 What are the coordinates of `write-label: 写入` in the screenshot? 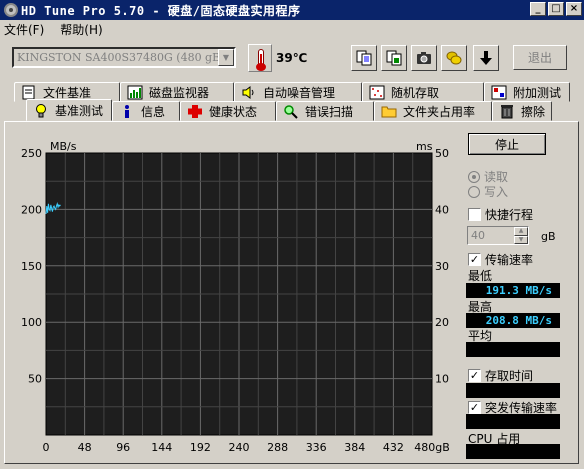 It's located at (496, 192).